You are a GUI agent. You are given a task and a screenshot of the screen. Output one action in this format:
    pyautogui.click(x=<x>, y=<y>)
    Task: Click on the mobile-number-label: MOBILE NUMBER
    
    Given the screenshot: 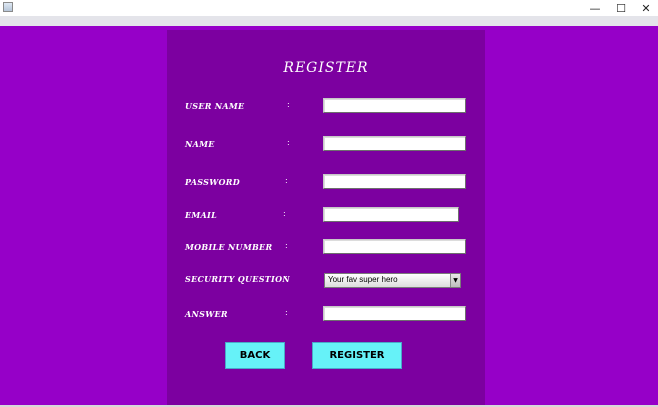 What is the action you would take?
    pyautogui.click(x=229, y=247)
    